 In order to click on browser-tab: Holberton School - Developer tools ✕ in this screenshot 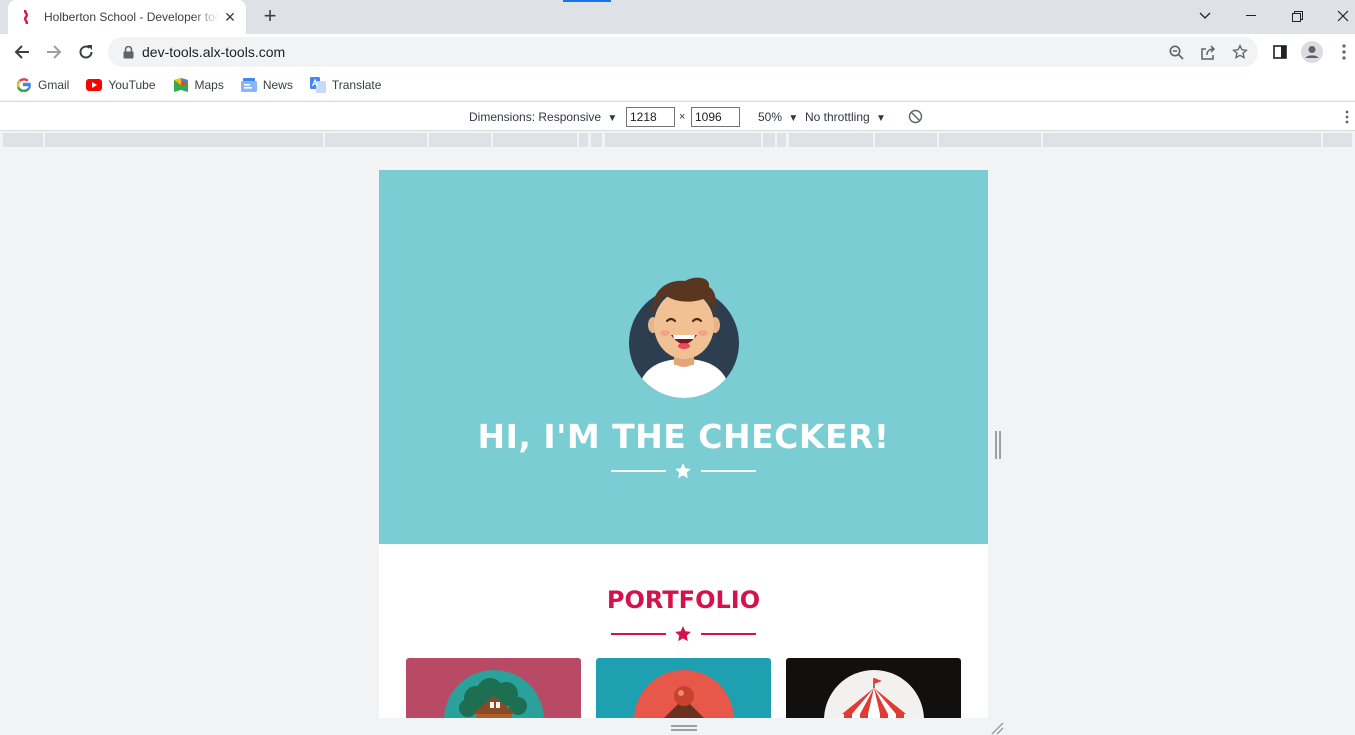, I will do `click(127, 17)`.